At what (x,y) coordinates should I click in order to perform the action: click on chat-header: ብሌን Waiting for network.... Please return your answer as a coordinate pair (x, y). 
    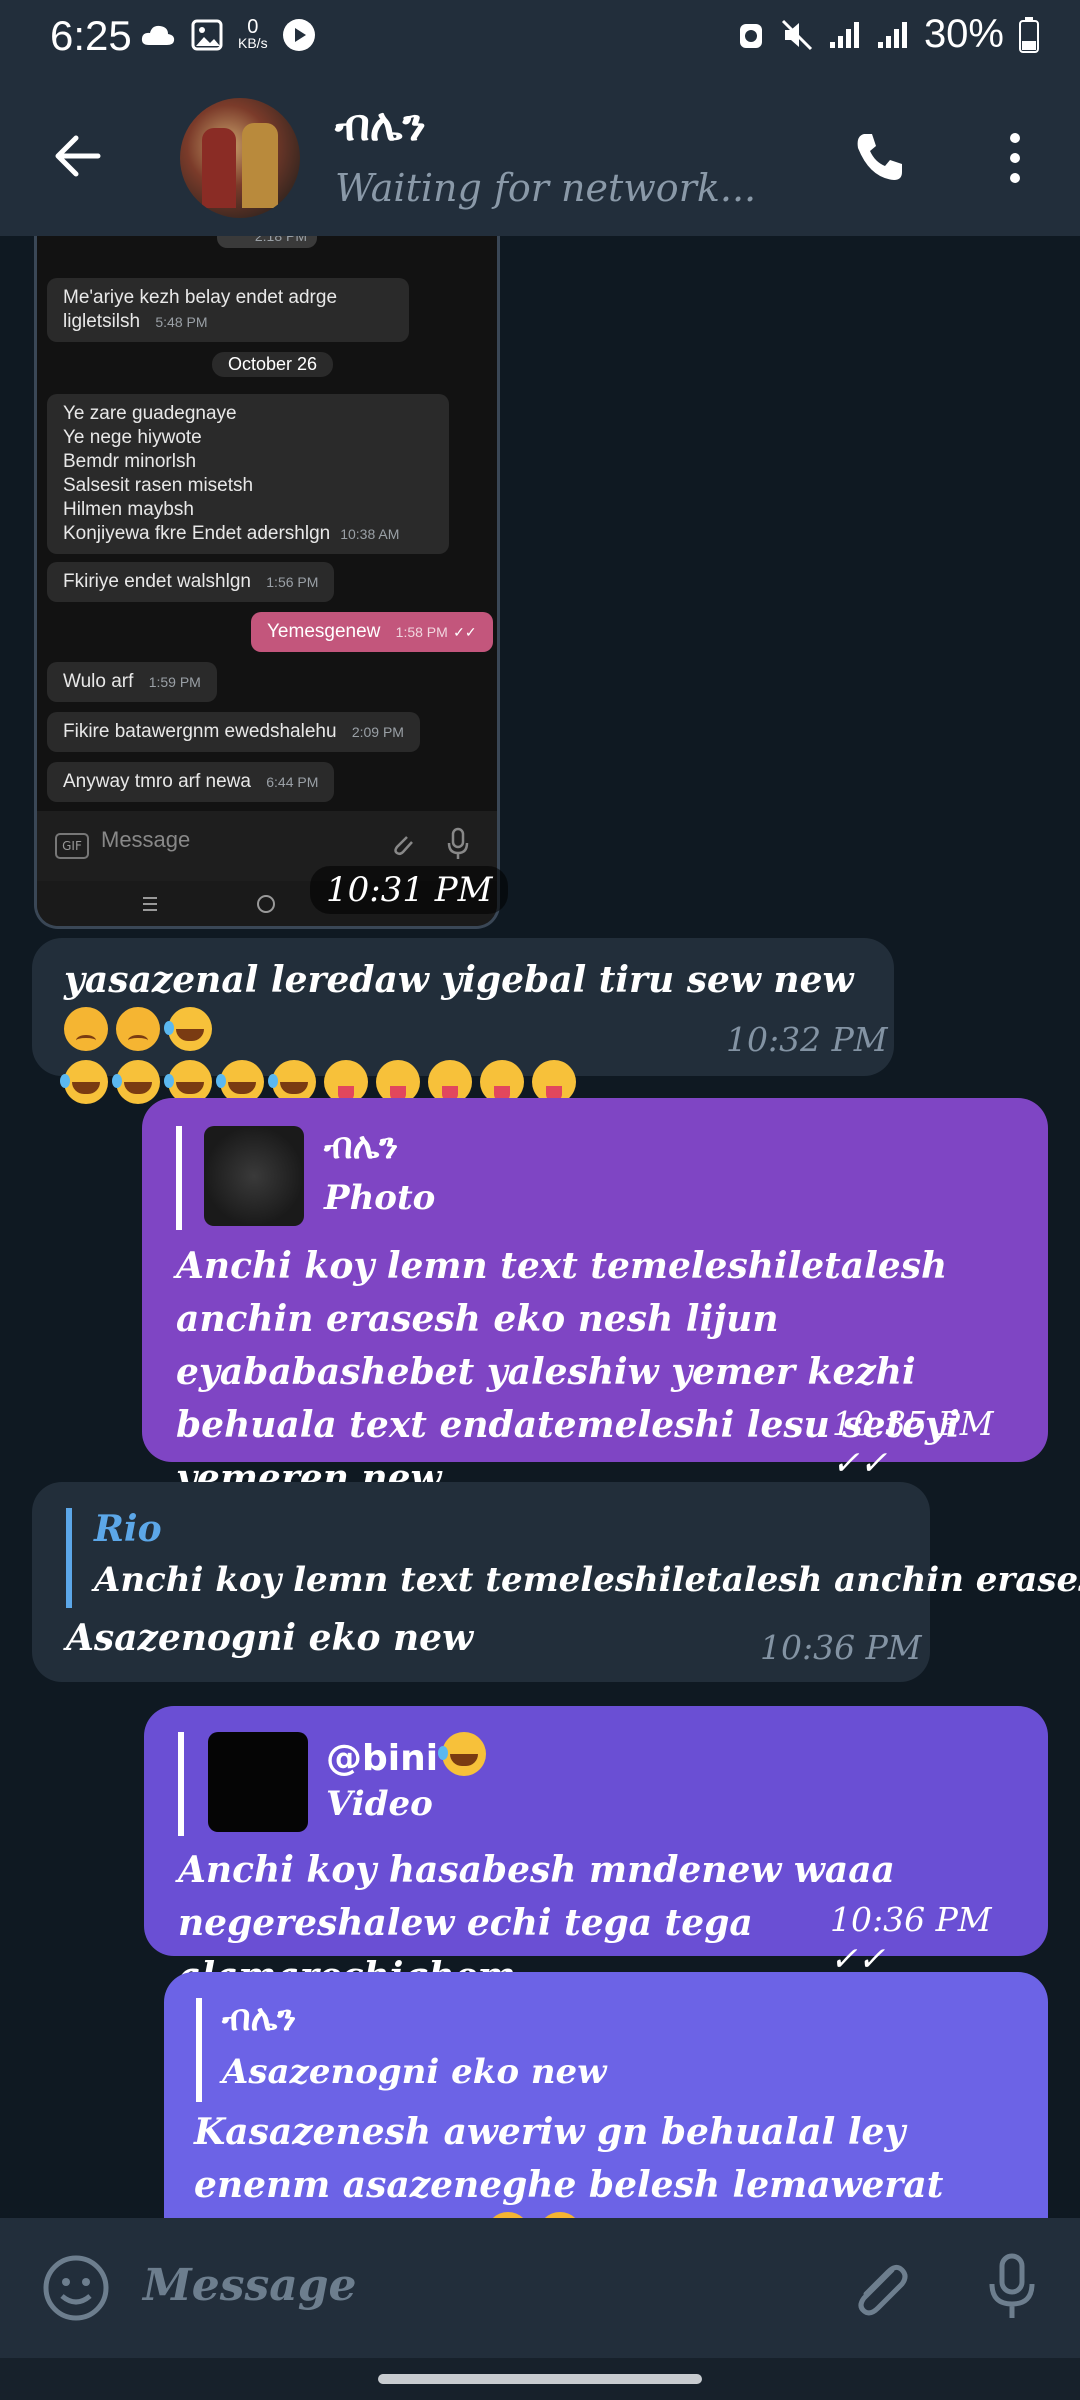
    Looking at the image, I should click on (540, 157).